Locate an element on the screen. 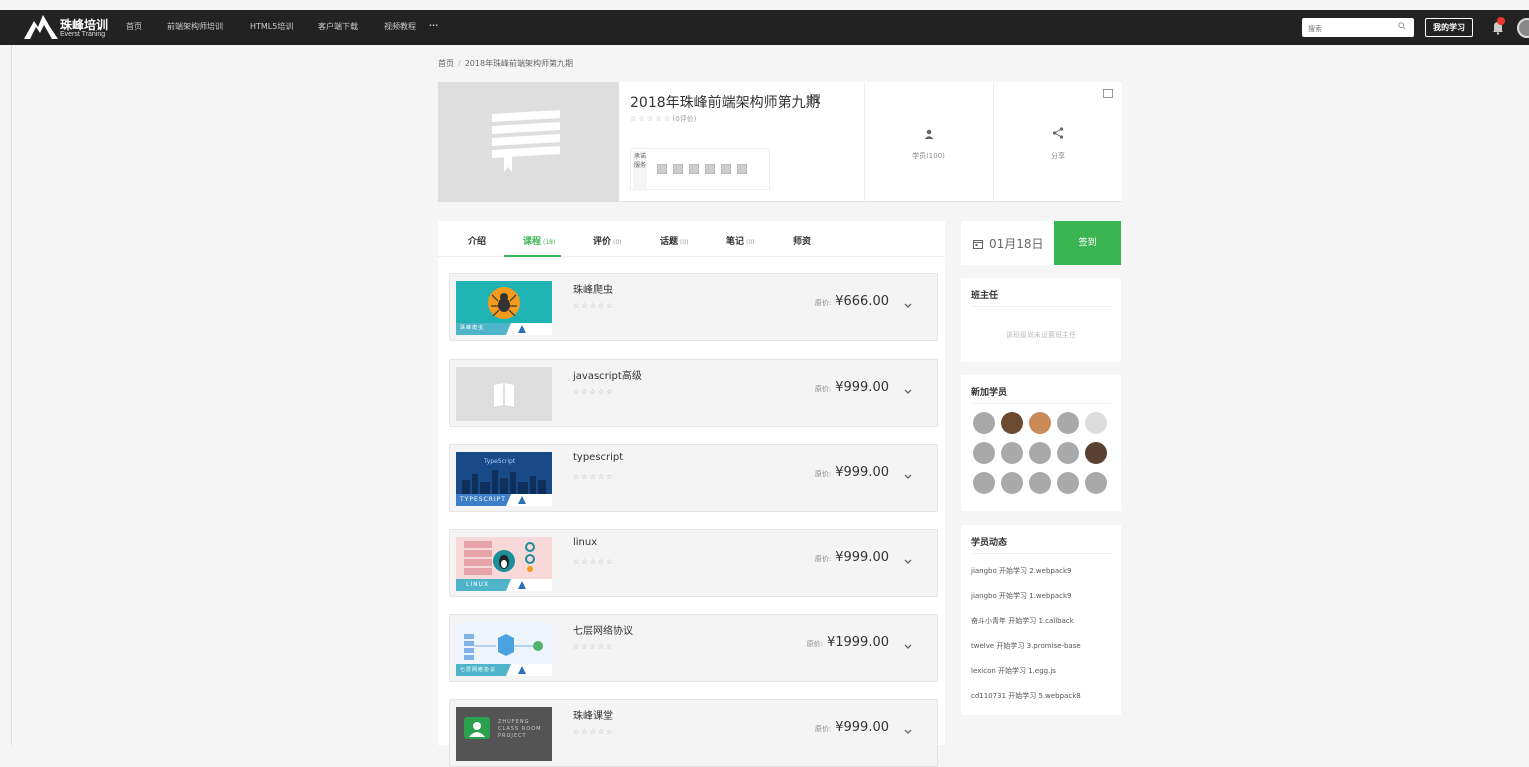  nav-home: 首页 is located at coordinates (134, 26).